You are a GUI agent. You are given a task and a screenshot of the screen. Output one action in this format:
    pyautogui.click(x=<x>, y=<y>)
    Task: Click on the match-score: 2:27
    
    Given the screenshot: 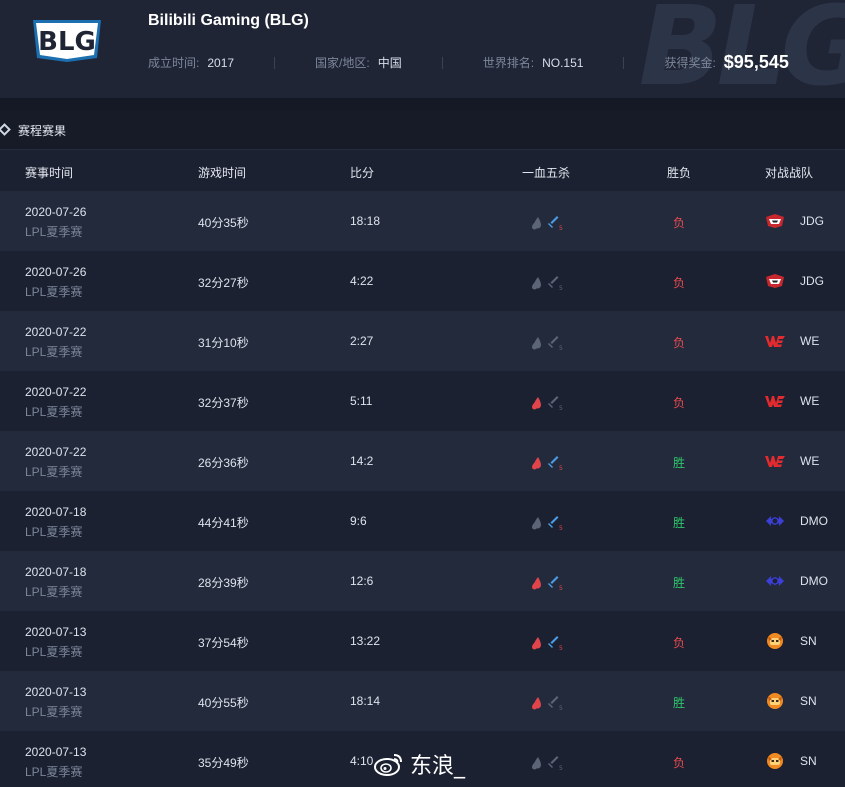 What is the action you would take?
    pyautogui.click(x=362, y=341)
    